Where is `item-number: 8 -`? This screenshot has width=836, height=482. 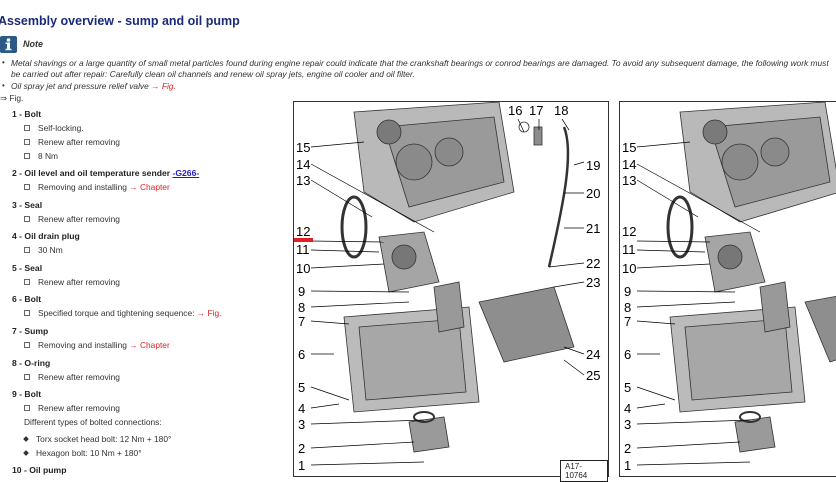 item-number: 8 - is located at coordinates (17, 363).